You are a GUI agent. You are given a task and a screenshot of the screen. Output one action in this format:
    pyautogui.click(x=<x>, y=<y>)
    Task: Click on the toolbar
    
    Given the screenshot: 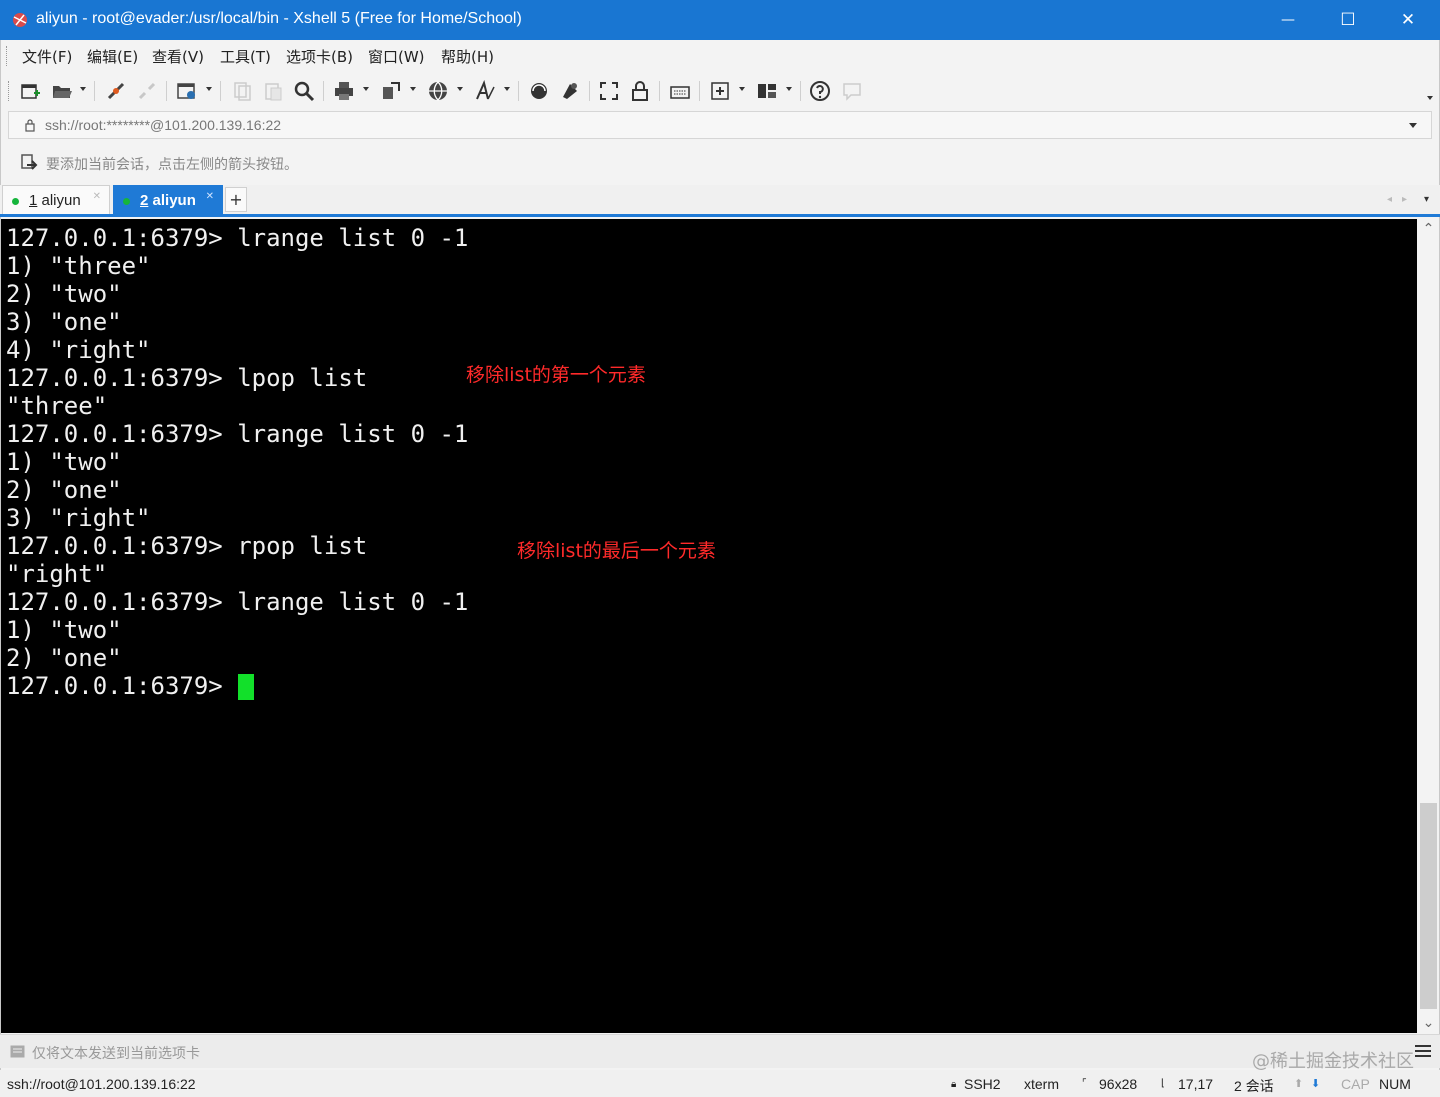 What is the action you would take?
    pyautogui.click(x=720, y=91)
    